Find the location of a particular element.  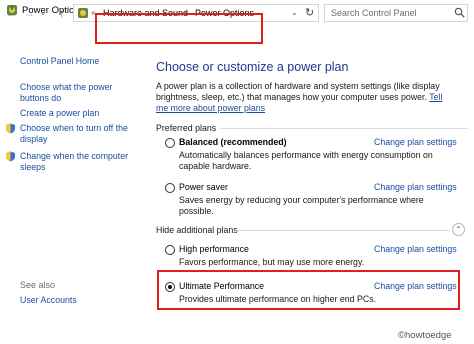

search-icon is located at coordinates (459, 12).